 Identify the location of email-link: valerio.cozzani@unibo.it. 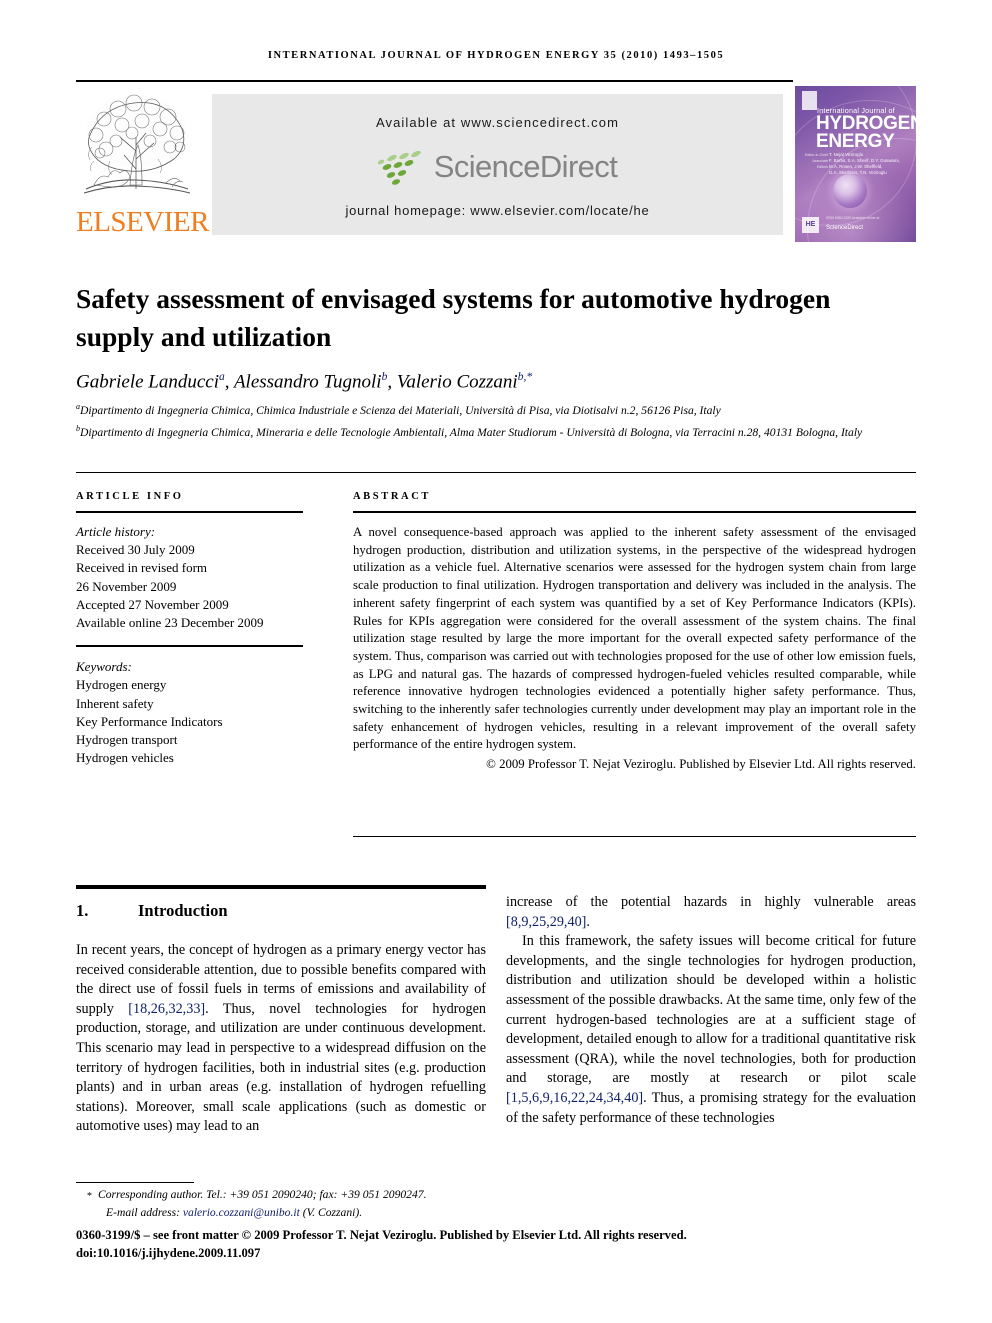
(241, 1212).